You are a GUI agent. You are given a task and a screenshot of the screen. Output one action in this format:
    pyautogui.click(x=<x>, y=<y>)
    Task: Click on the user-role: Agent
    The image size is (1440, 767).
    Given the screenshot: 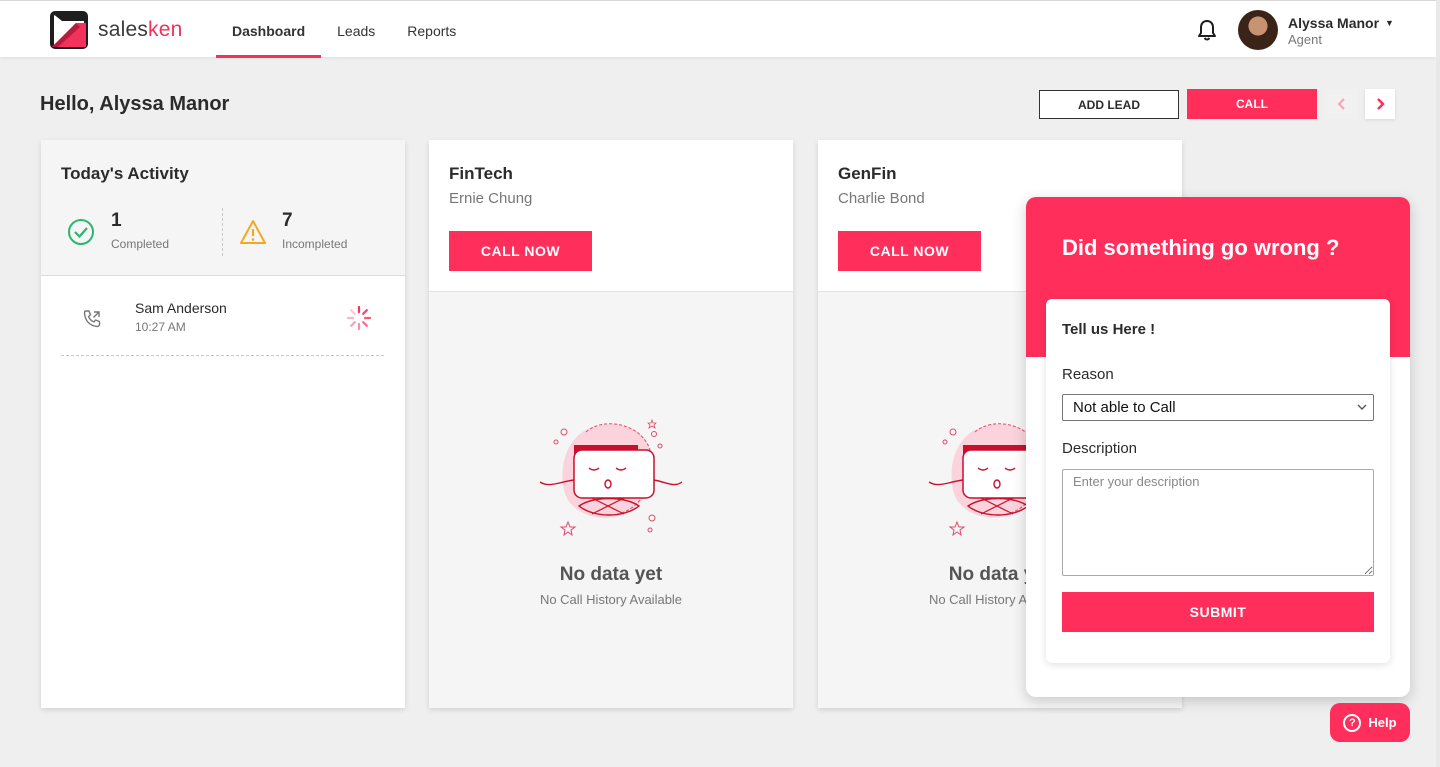 What is the action you would take?
    pyautogui.click(x=1305, y=39)
    